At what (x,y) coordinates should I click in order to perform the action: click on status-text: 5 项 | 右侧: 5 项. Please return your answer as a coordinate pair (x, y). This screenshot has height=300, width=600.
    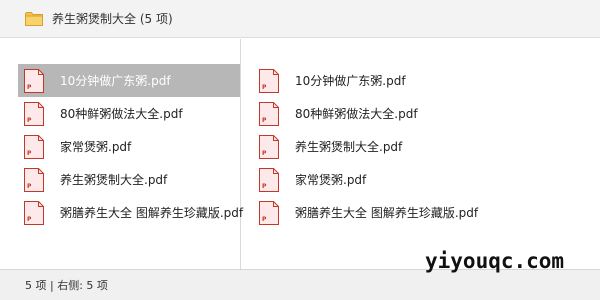
    Looking at the image, I should click on (66, 285).